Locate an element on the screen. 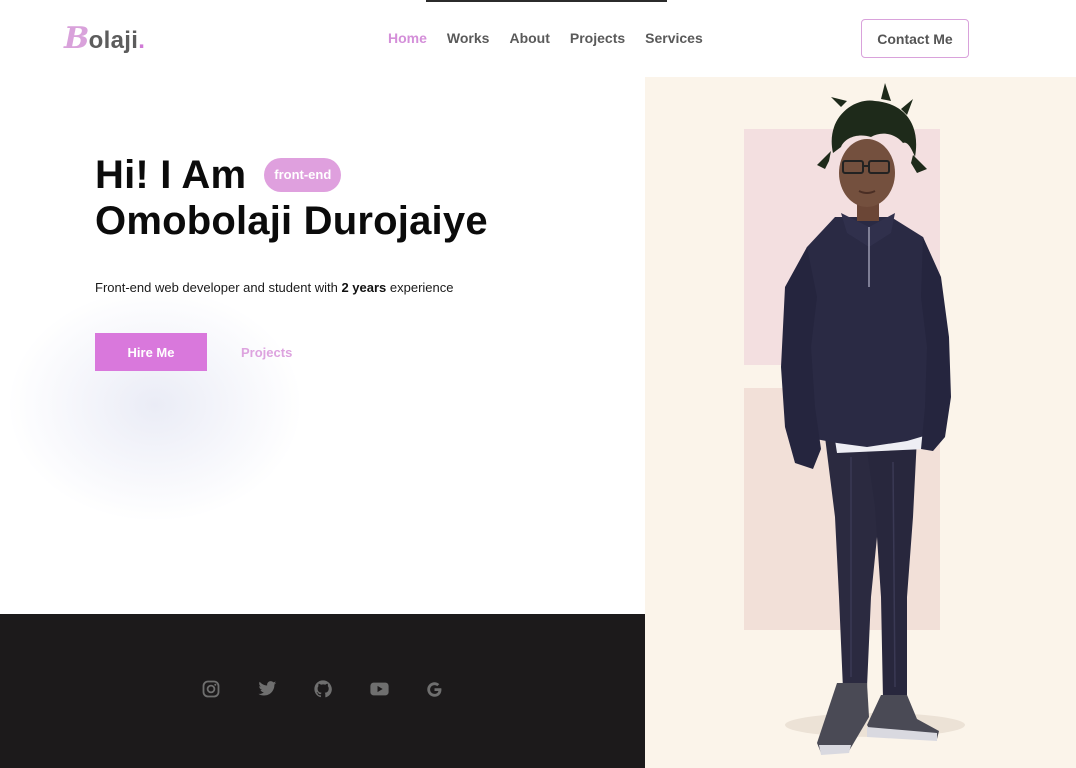 This screenshot has height=768, width=1076. logo-initial: B is located at coordinates (77, 38).